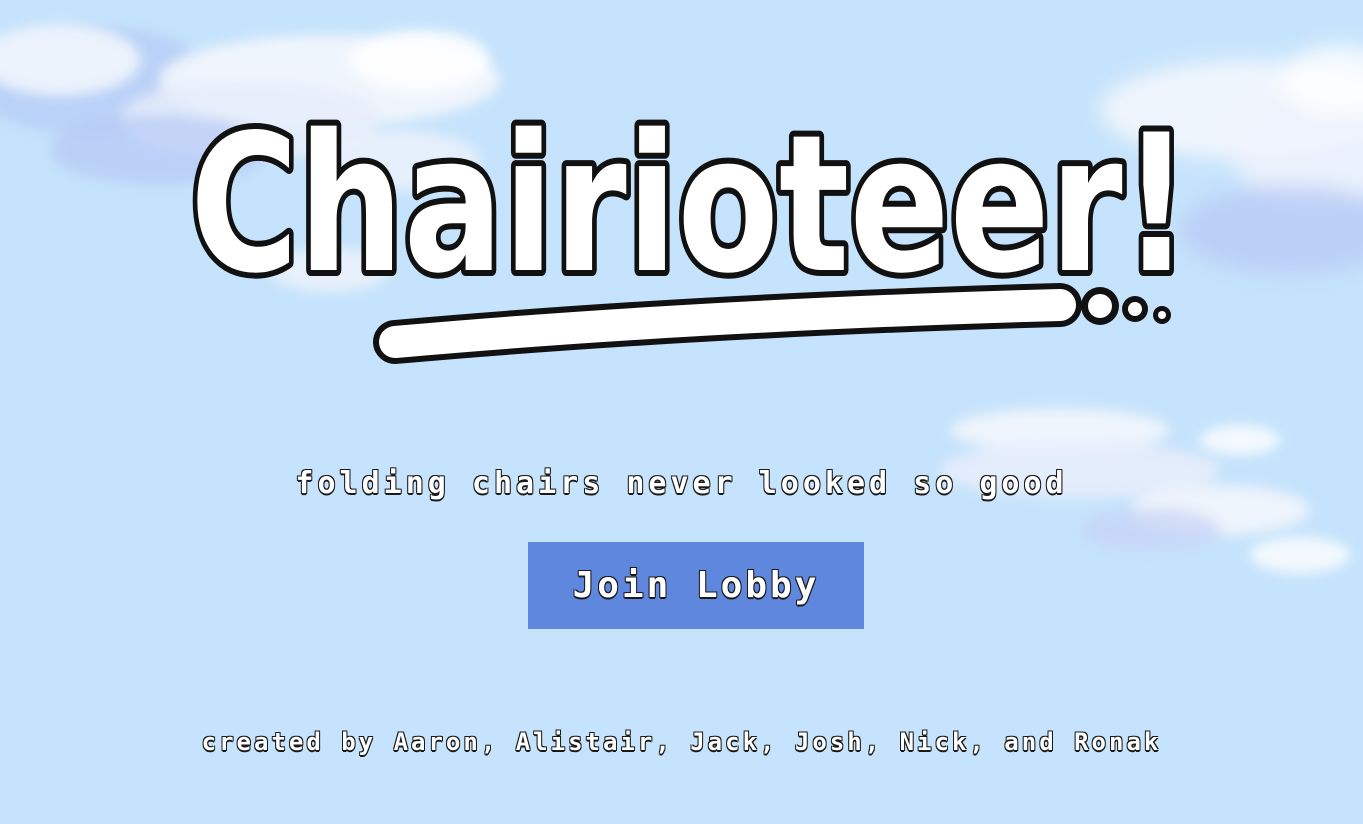  What do you see at coordinates (696, 585) in the screenshot?
I see `join-lobby-button: Join Lobby` at bounding box center [696, 585].